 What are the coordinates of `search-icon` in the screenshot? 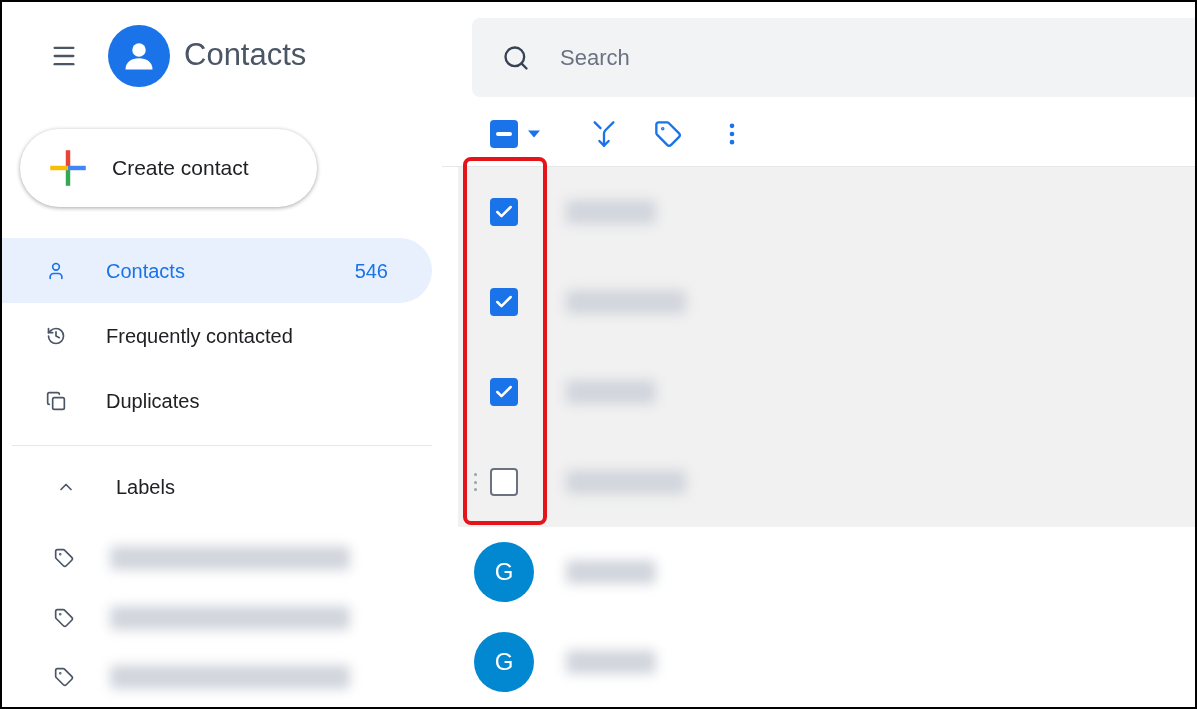 It's located at (516, 57).